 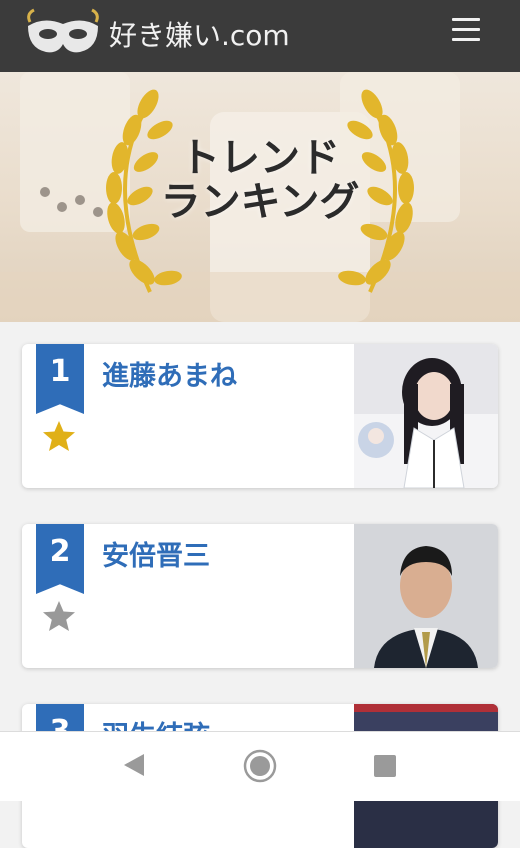 I want to click on silver-star-icon, so click(x=59, y=616).